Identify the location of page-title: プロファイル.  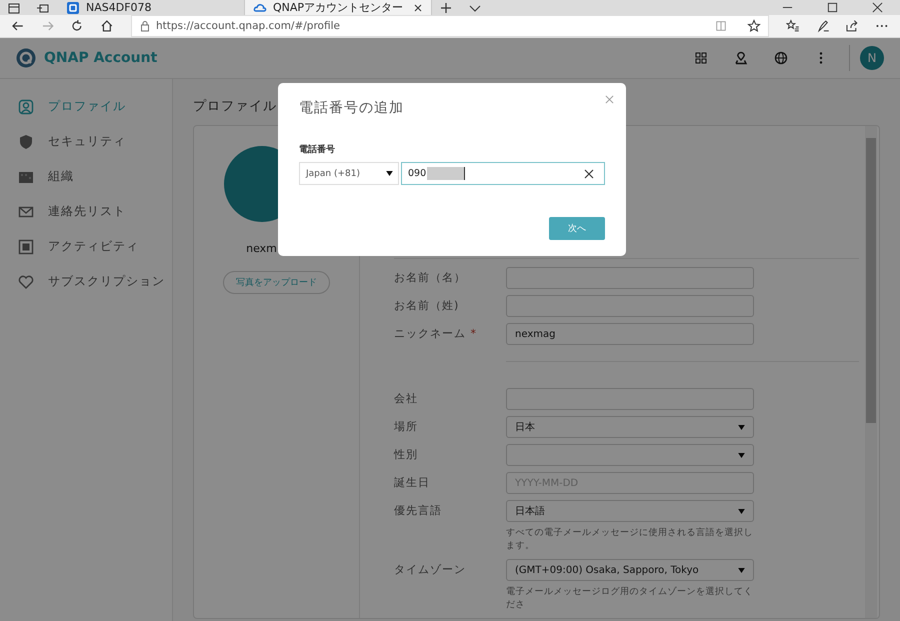
(235, 107).